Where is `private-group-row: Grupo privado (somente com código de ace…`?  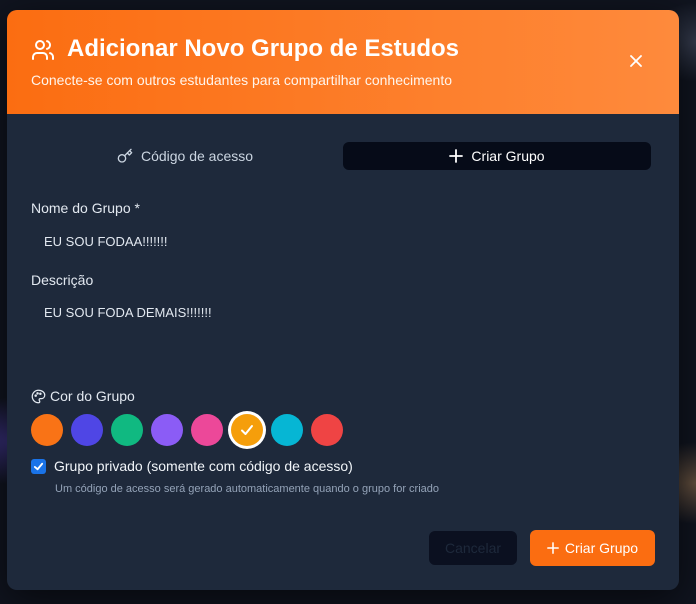 private-group-row: Grupo privado (somente com código de ace… is located at coordinates (192, 466).